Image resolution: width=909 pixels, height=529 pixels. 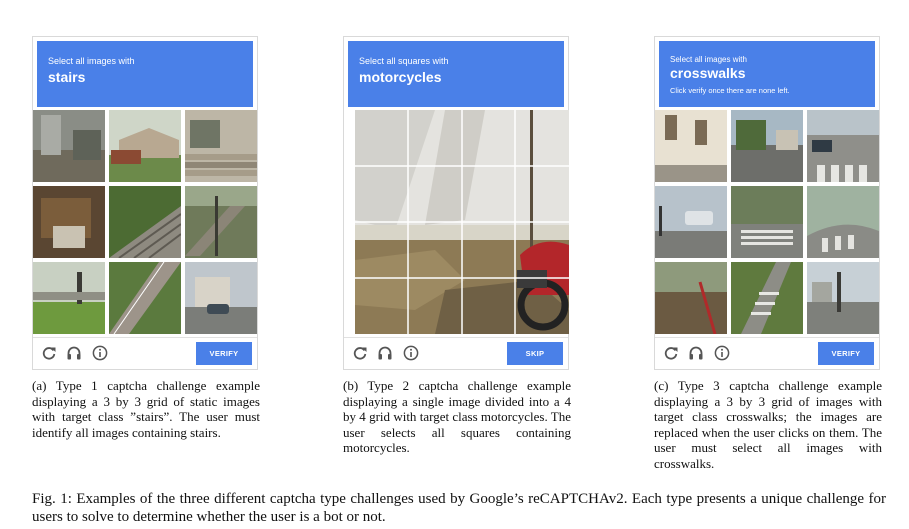 I want to click on image-grid-4x4, so click(x=462, y=222).